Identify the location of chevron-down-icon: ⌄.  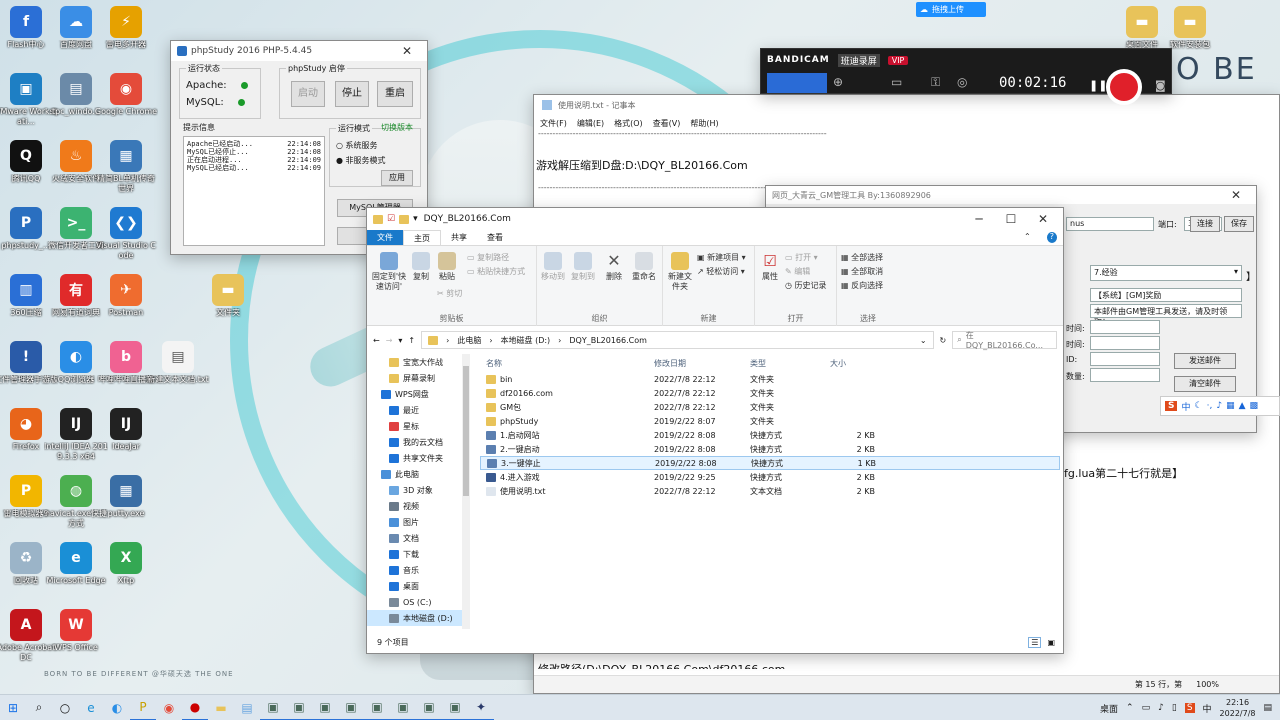
(923, 340).